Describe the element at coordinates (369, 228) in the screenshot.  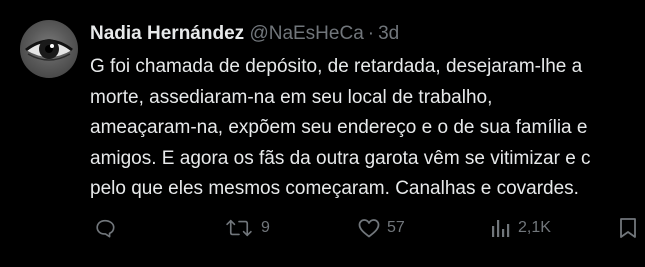
I see `heart-icon` at that location.